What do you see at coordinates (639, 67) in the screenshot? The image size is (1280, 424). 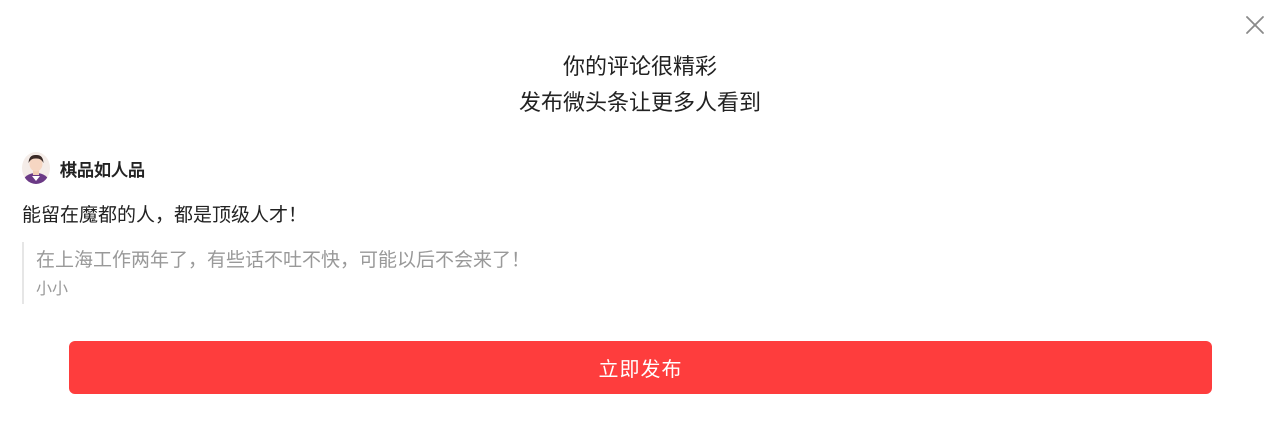 I see `headline-line-1: 你的评论很精彩` at bounding box center [639, 67].